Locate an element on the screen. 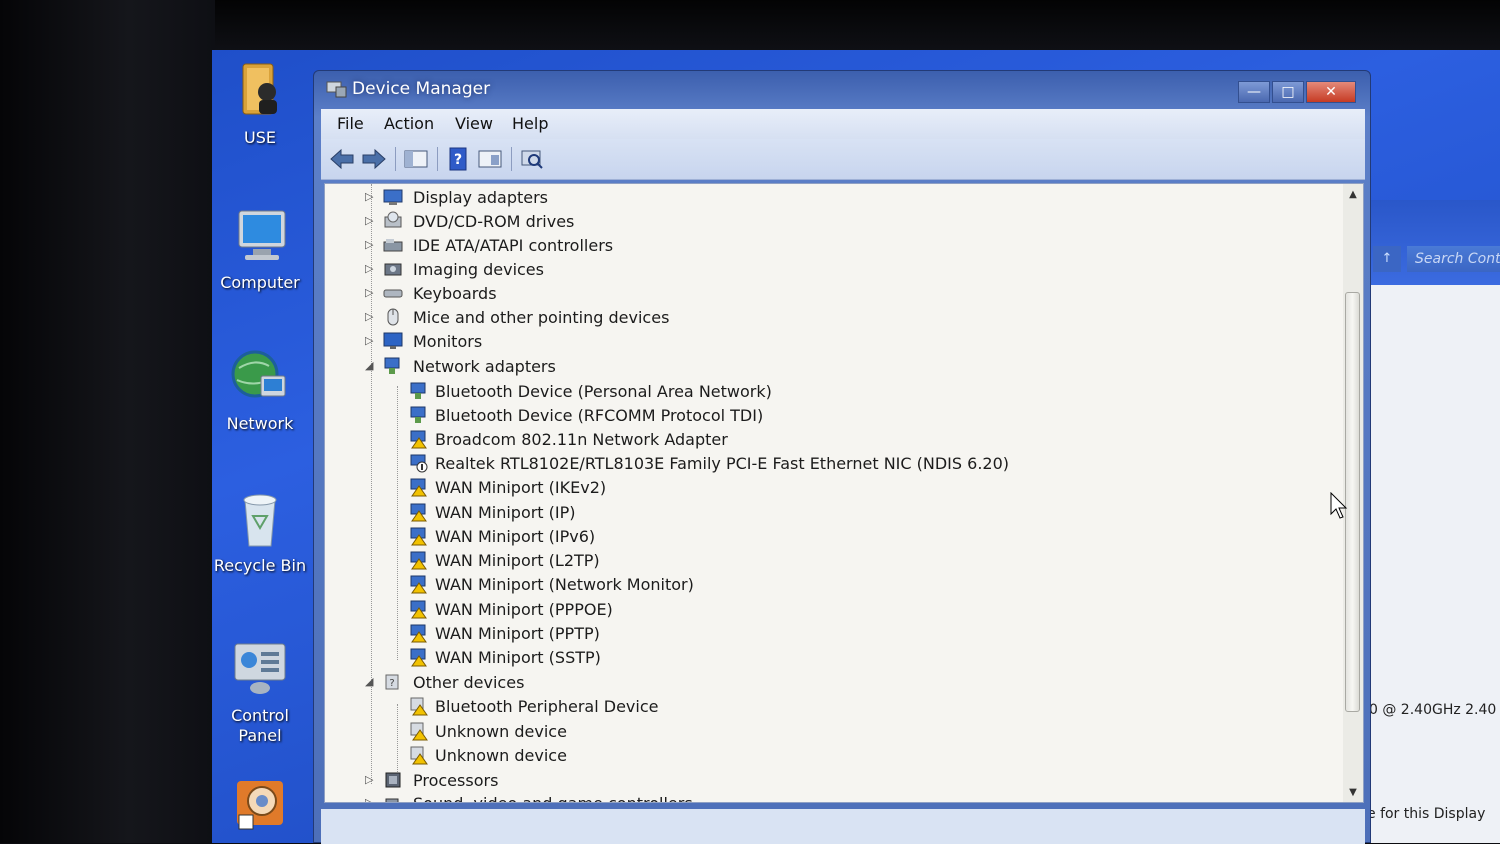 The height and width of the screenshot is (844, 1500). tree-item-label: IDE ATA/ATAPI controllers is located at coordinates (513, 245).